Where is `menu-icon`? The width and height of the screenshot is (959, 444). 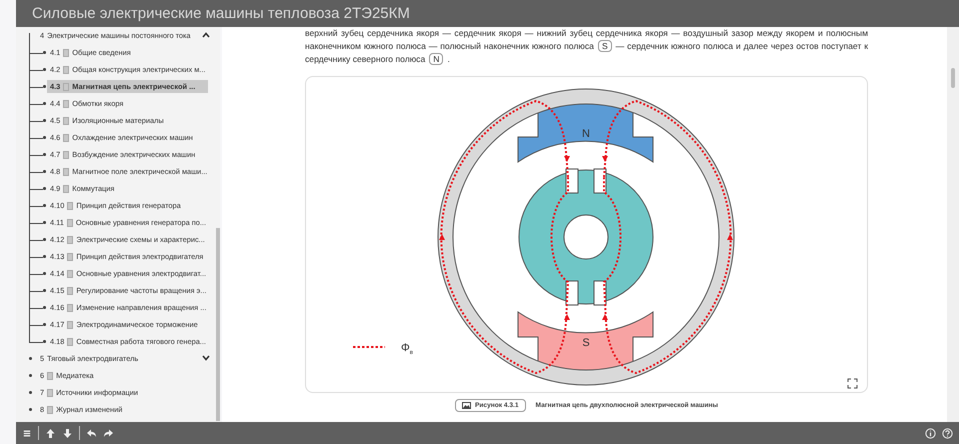
menu-icon is located at coordinates (27, 433).